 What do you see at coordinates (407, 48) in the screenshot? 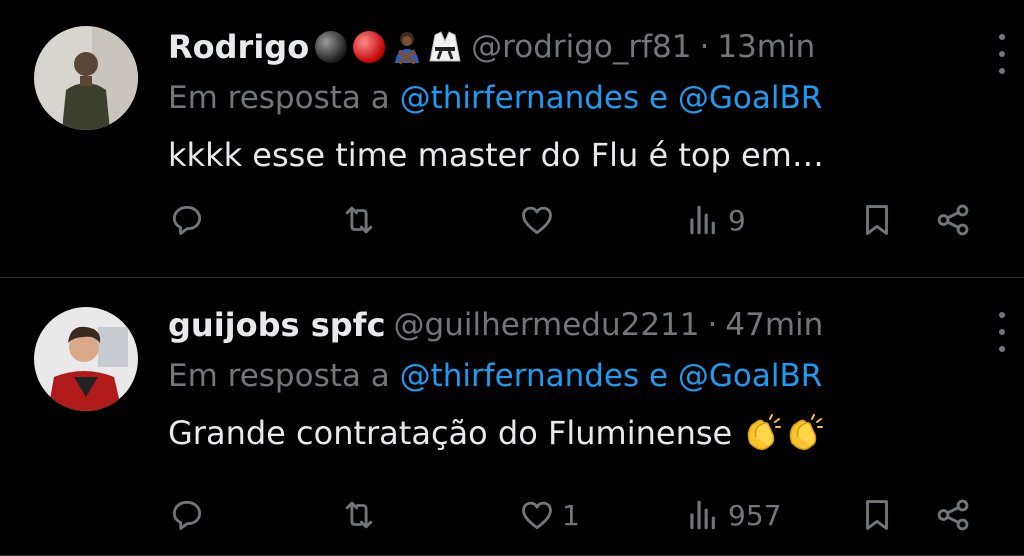
I see `person-gesturing-no-emoji` at bounding box center [407, 48].